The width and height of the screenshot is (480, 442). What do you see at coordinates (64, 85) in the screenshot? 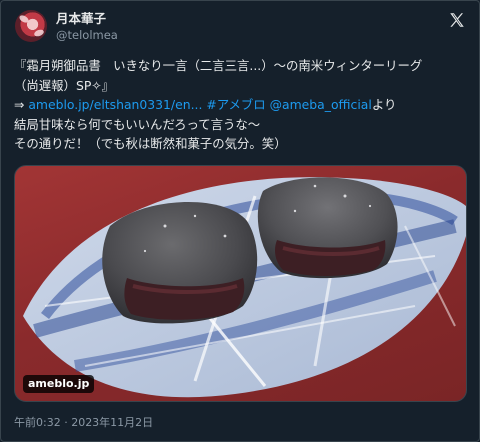
I see `tweet-line-2: （尚遅報）SP✧』` at bounding box center [64, 85].